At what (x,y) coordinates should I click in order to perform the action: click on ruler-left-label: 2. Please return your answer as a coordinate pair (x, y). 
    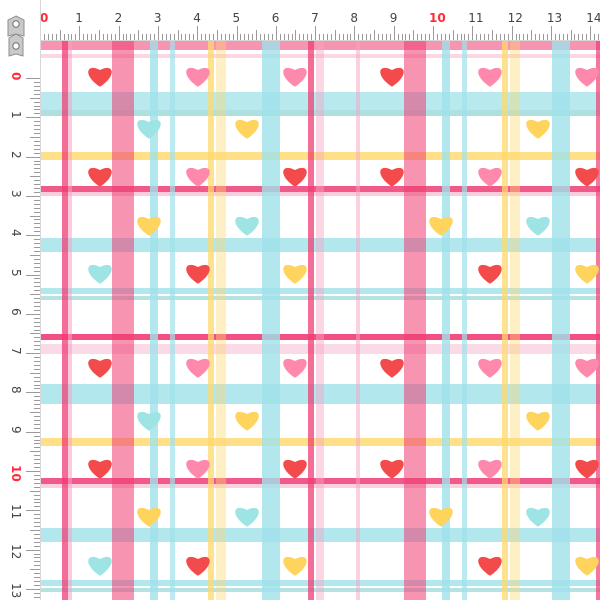
    Looking at the image, I should click on (16, 154).